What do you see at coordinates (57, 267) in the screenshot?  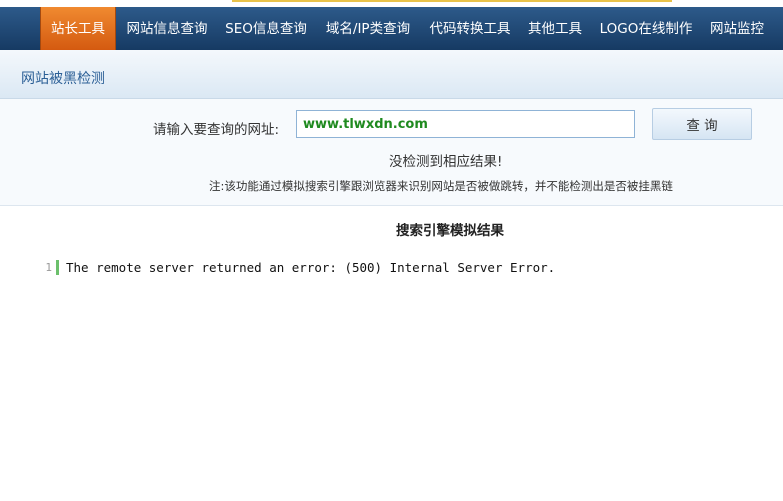 I see `line-marker` at bounding box center [57, 267].